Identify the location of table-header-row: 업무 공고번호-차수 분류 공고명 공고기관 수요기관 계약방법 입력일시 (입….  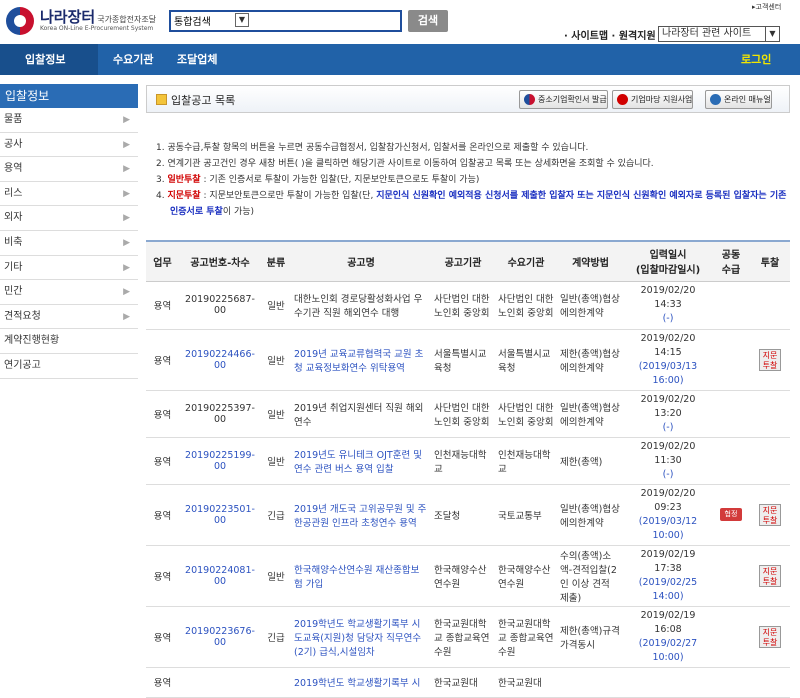
(468, 261).